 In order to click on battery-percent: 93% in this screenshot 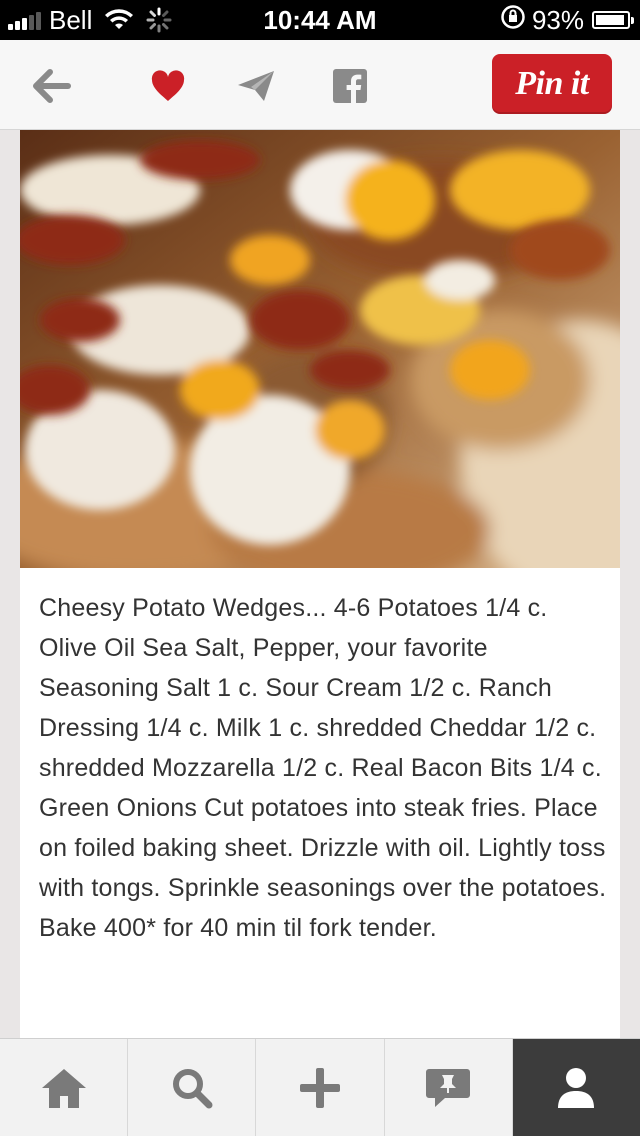, I will do `click(557, 19)`.